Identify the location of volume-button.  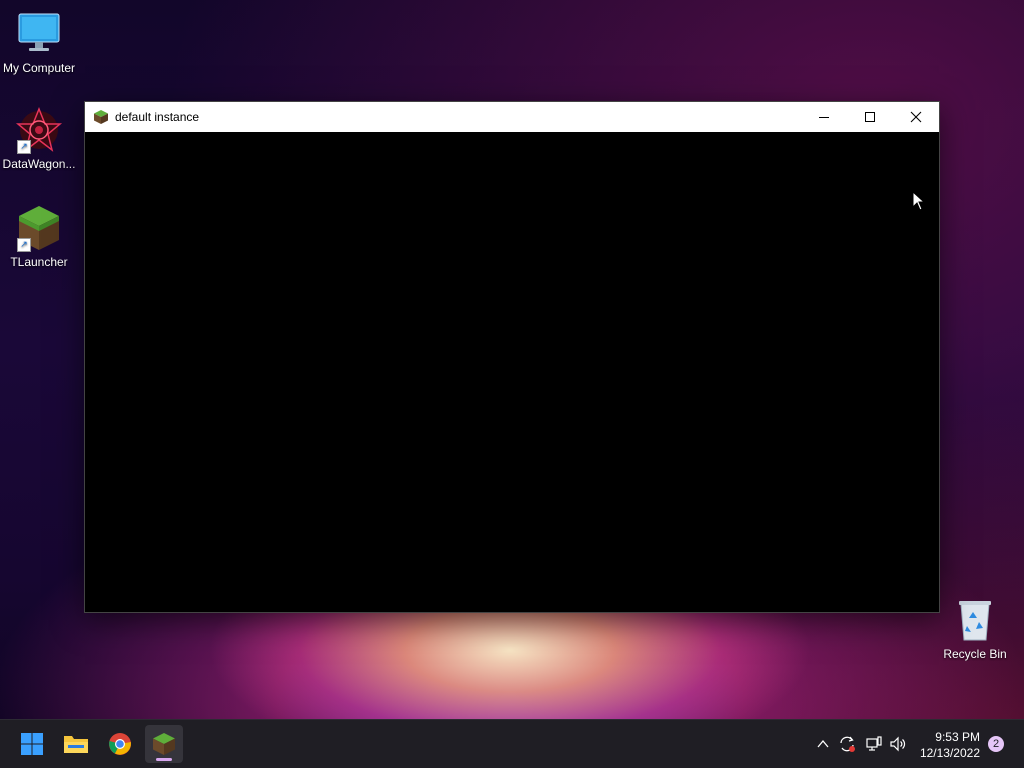
(898, 744).